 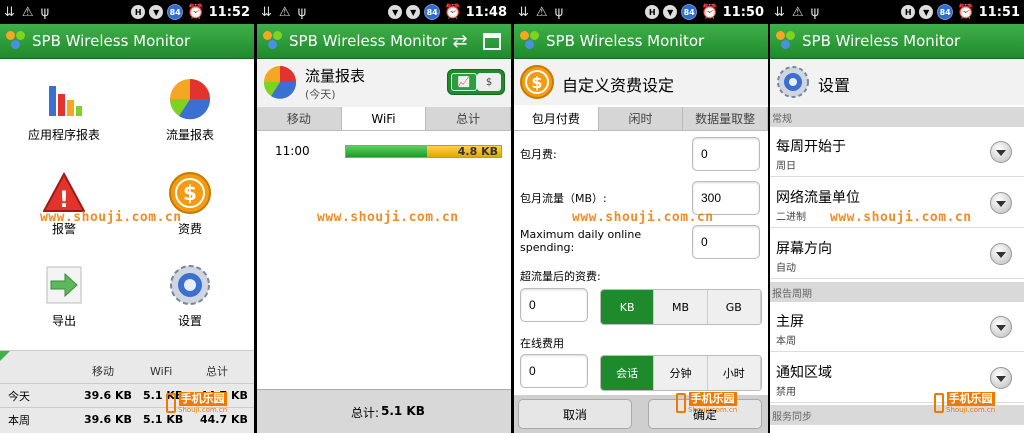 What do you see at coordinates (189, 321) in the screenshot?
I see `menu-label: 设置` at bounding box center [189, 321].